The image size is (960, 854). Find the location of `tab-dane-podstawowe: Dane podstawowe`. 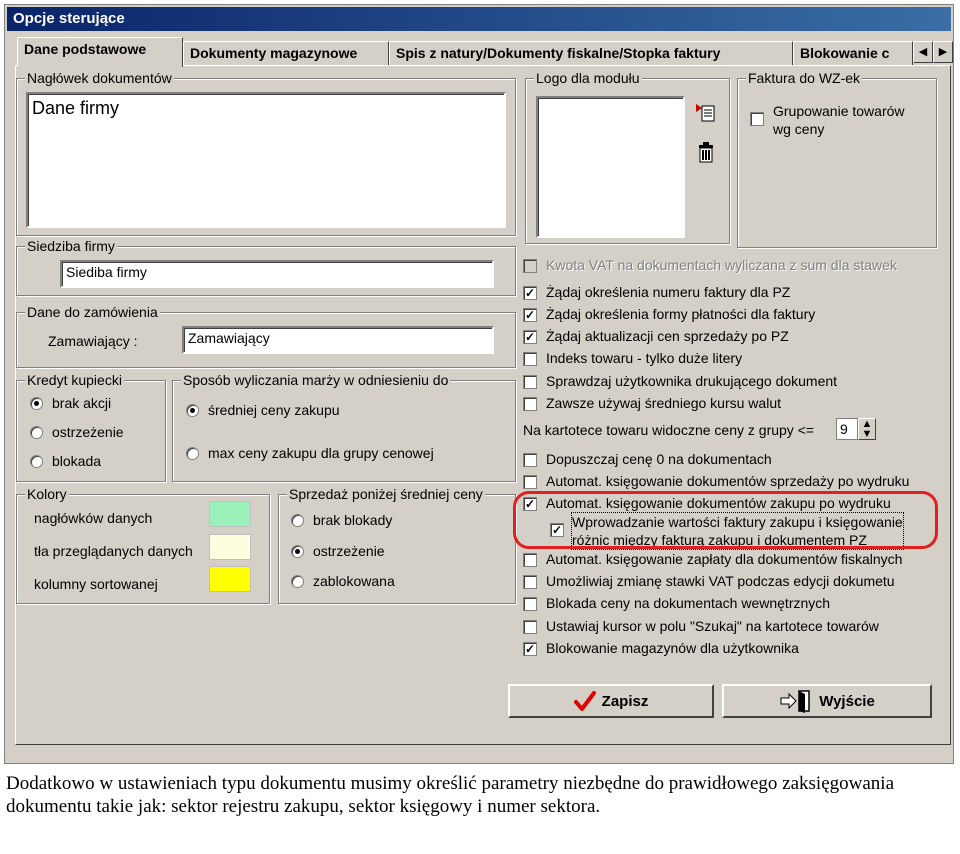

tab-dane-podstawowe: Dane podstawowe is located at coordinates (100, 52).